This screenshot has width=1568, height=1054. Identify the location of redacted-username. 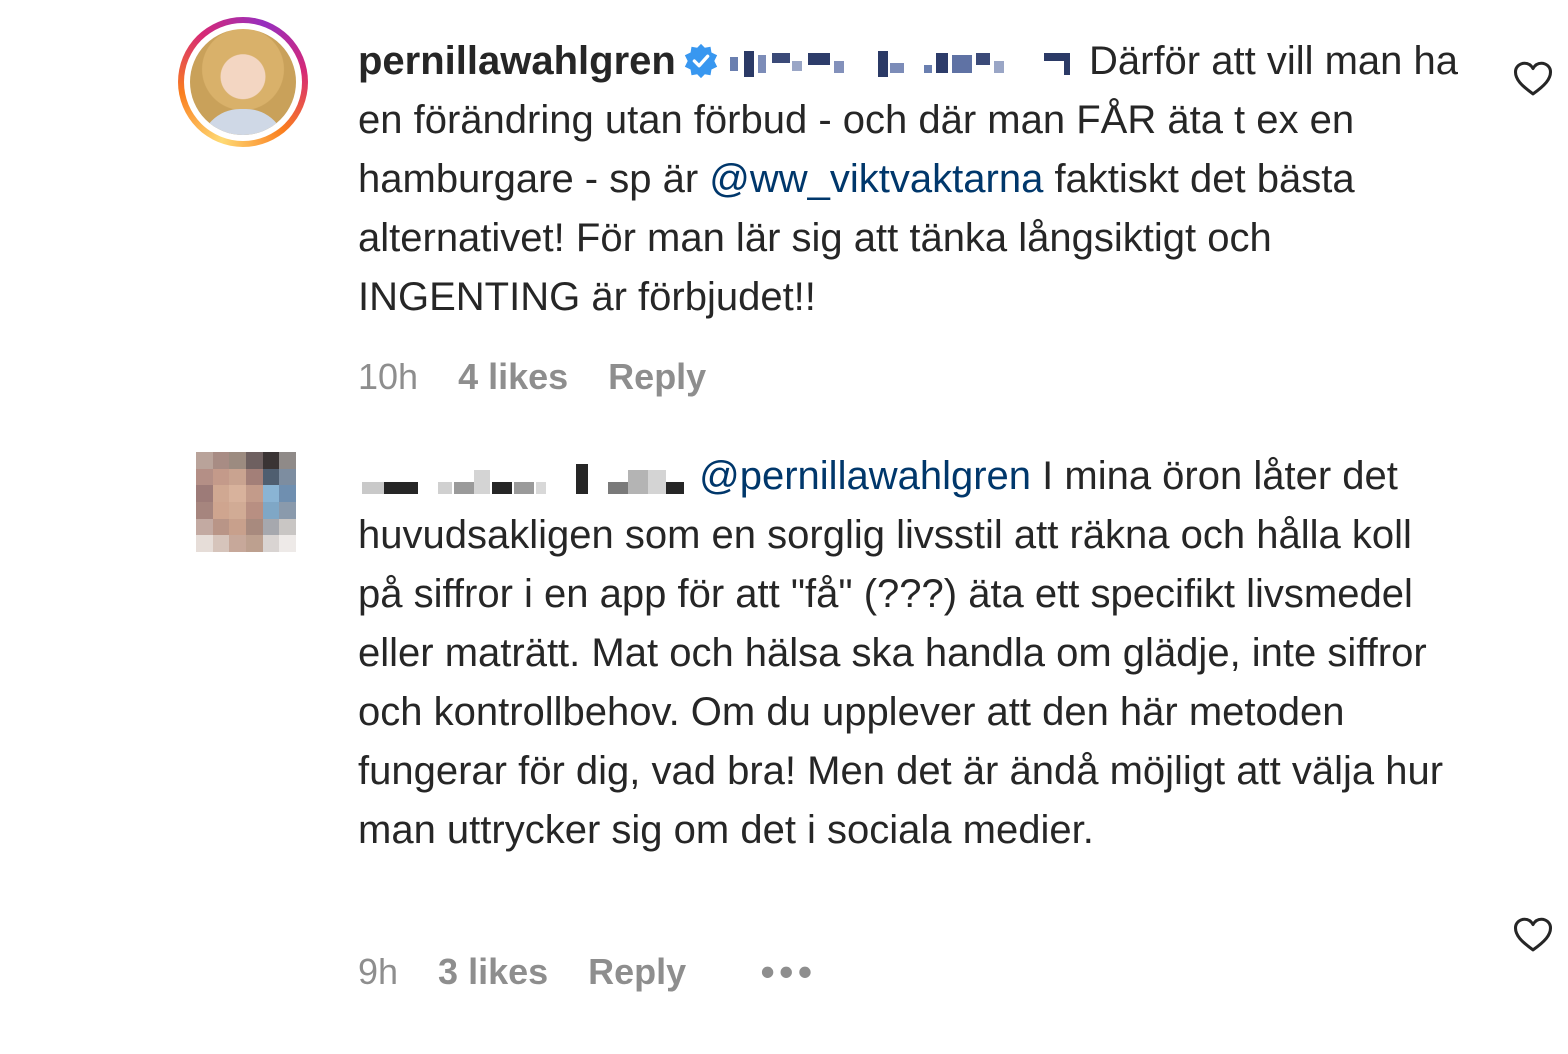
(523, 478).